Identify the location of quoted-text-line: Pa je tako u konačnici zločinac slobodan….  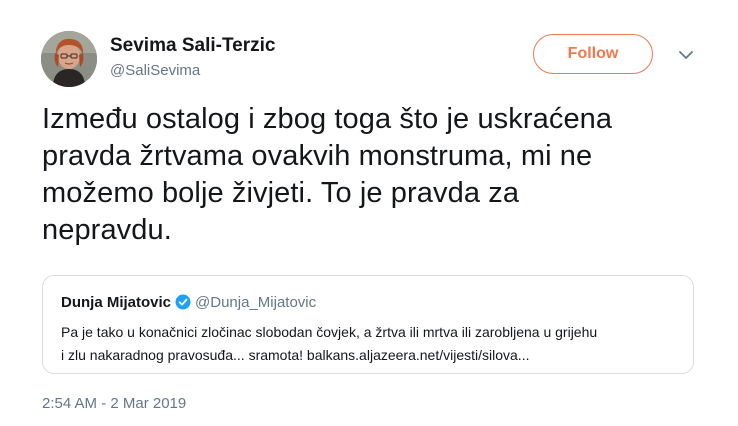
(329, 332).